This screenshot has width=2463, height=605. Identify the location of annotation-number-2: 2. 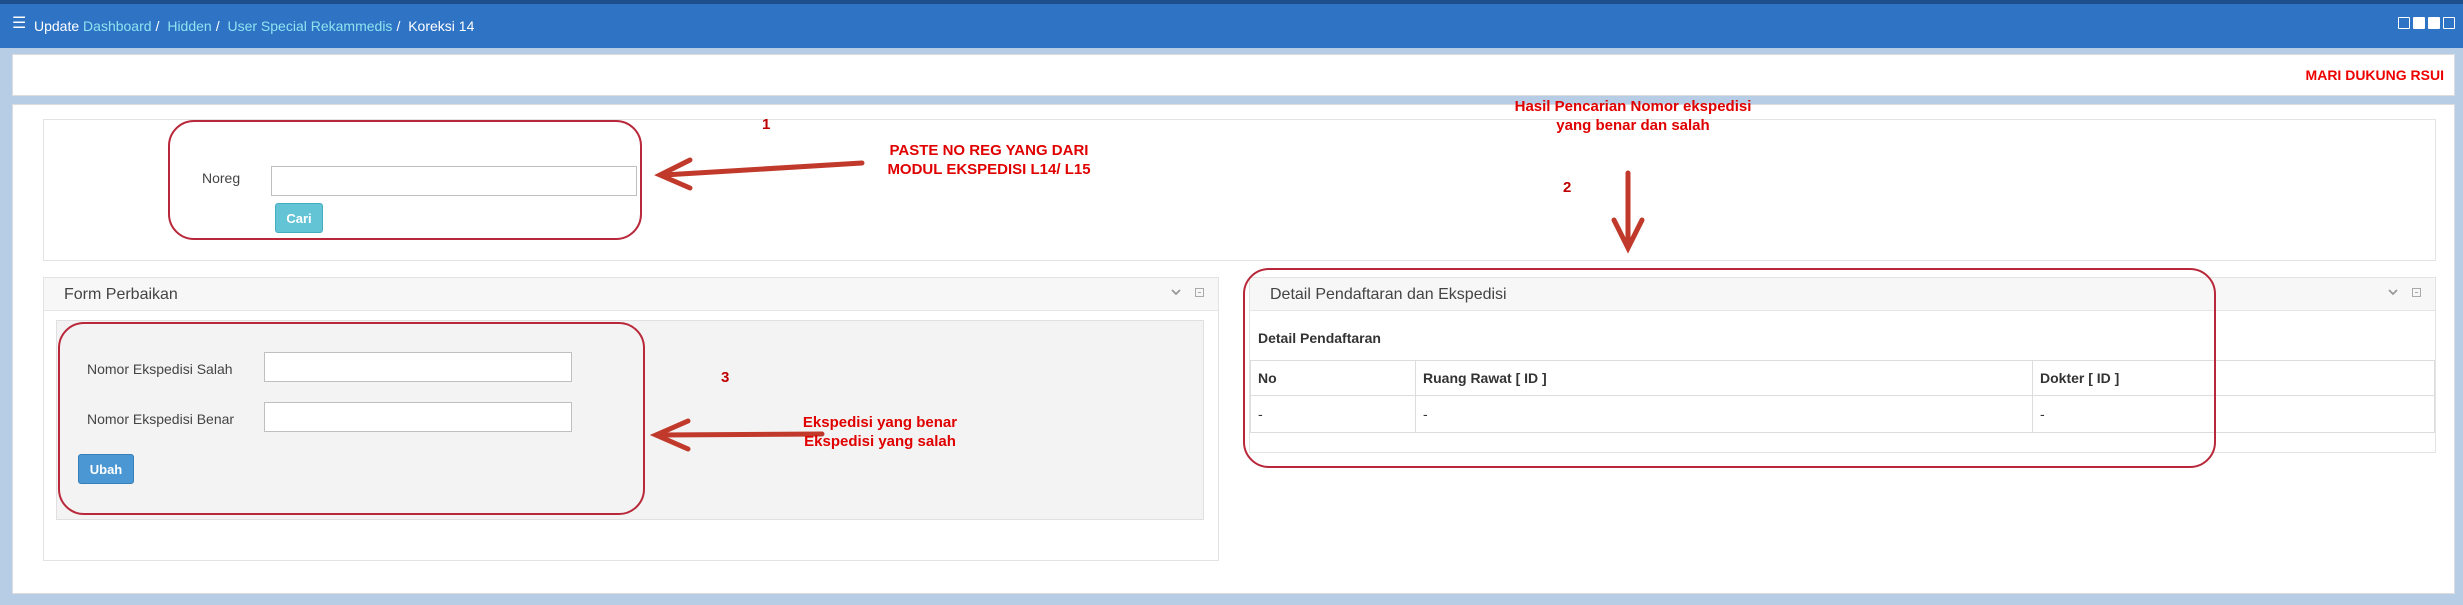
(1567, 187).